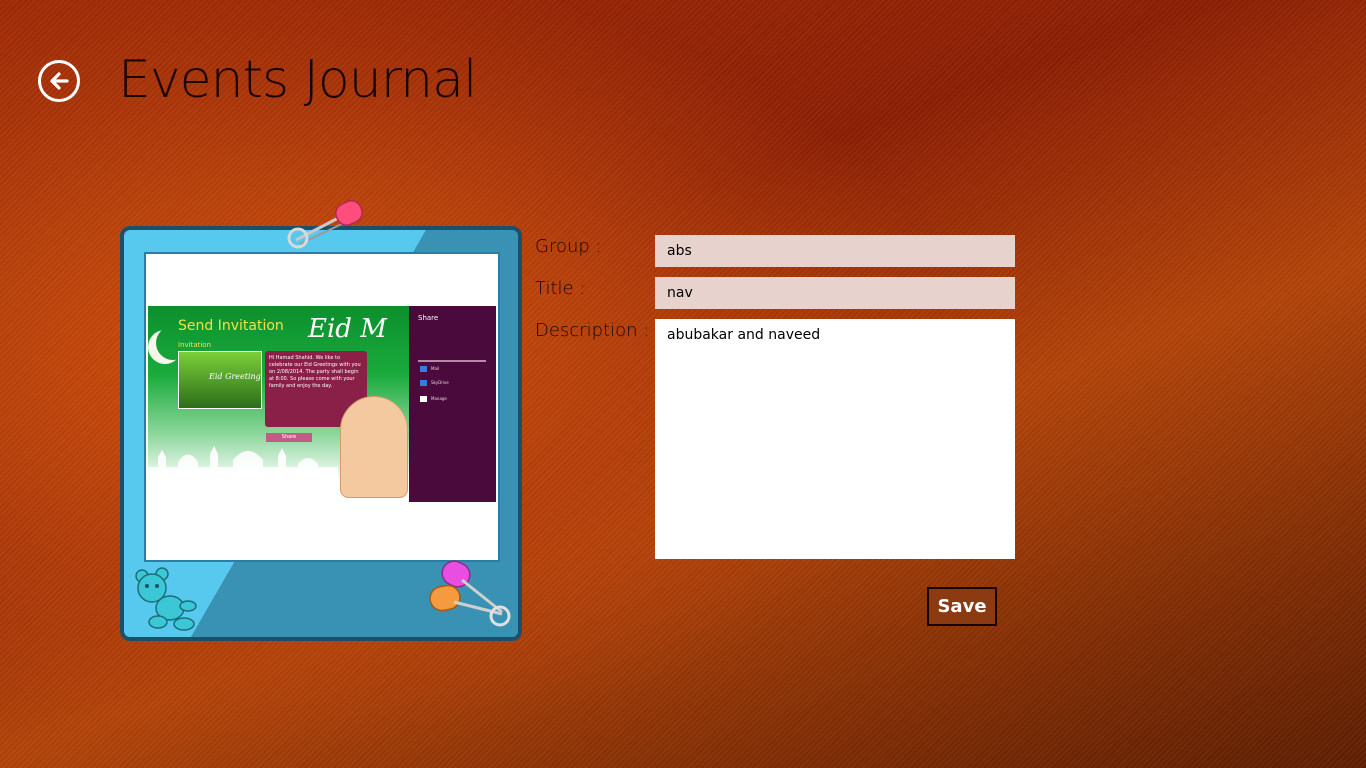  I want to click on title-input, so click(835, 293).